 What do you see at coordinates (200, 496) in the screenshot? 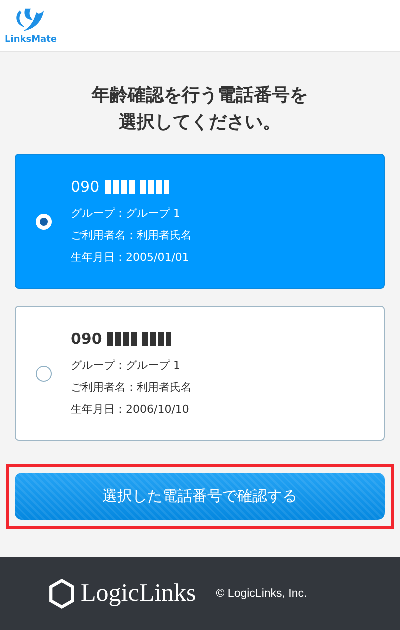
I see `confirm-button: 選択した電話番号で確認する` at bounding box center [200, 496].